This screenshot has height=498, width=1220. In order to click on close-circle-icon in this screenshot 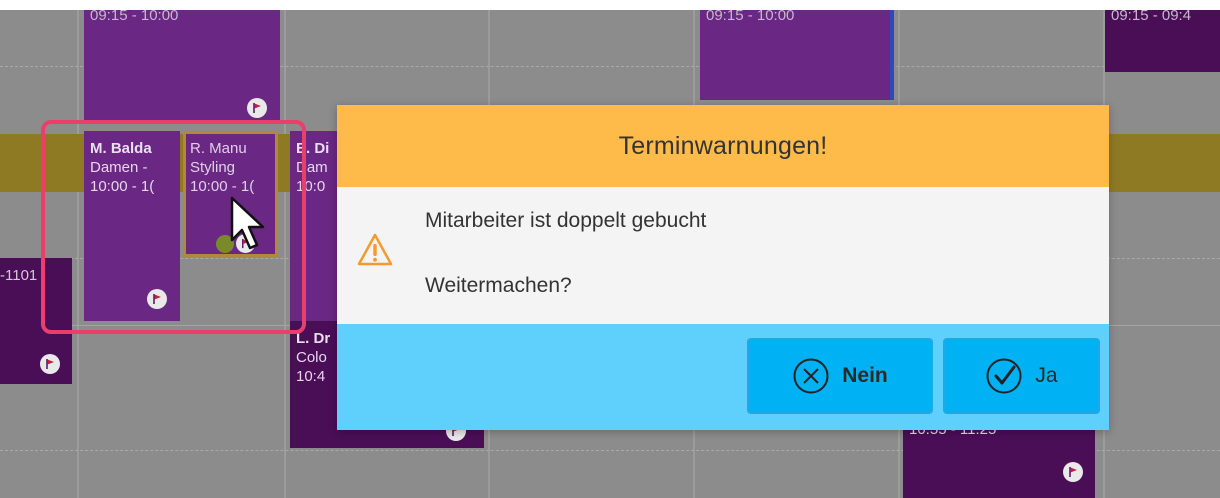, I will do `click(811, 376)`.